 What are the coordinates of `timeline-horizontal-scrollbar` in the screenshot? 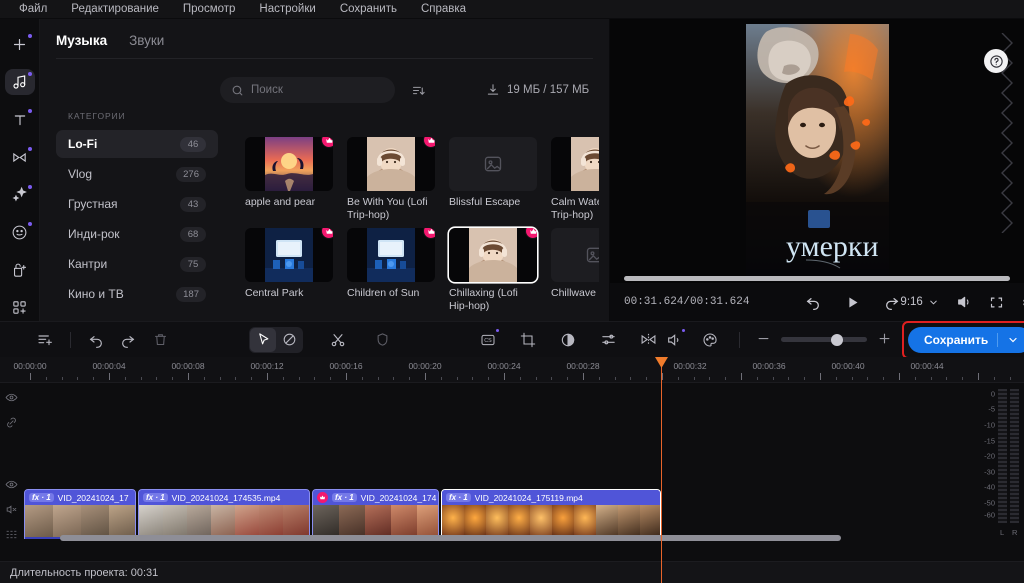 It's located at (498, 538).